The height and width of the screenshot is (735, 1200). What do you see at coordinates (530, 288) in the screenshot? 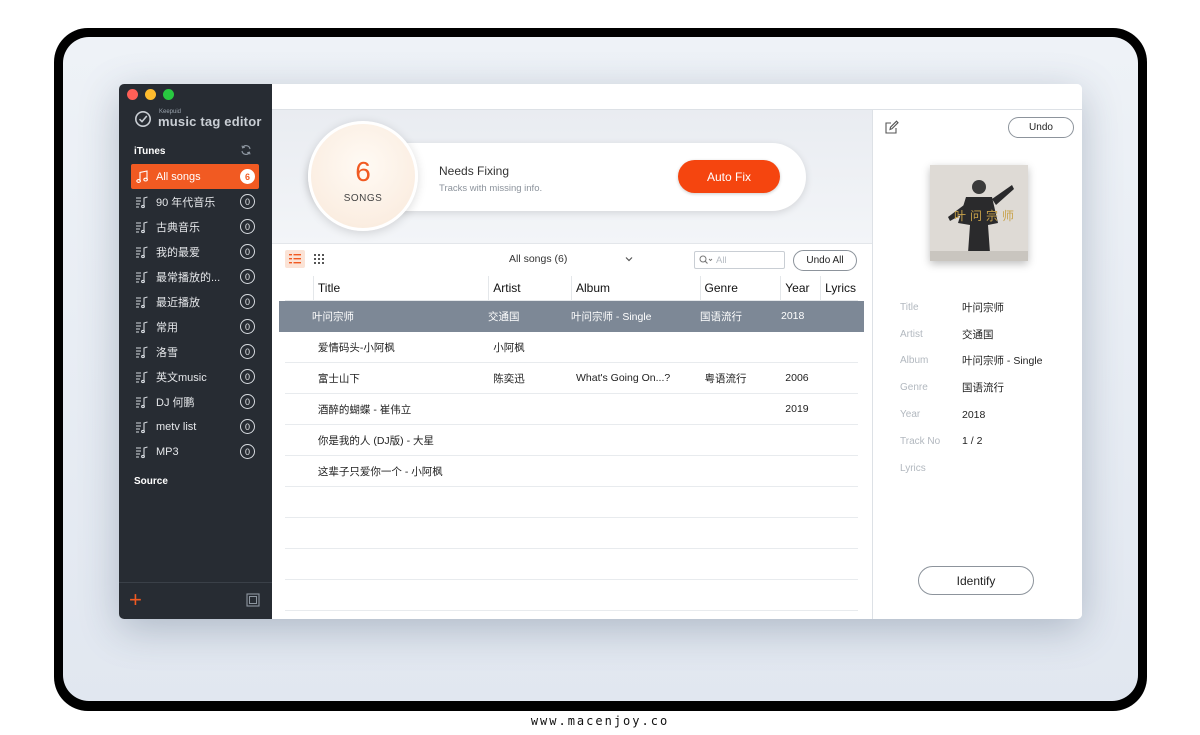
I see `column-header-artist: Artist` at bounding box center [530, 288].